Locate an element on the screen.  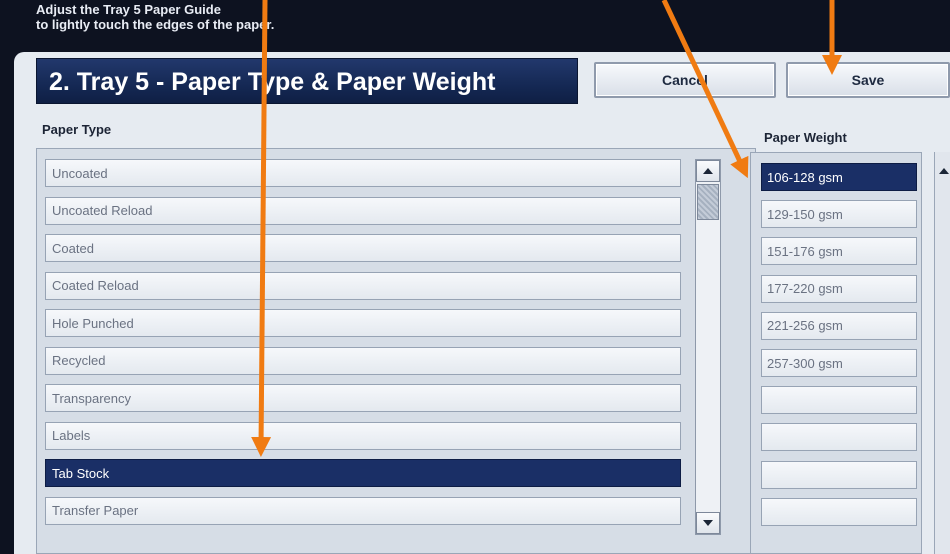
paper-weight-item: 151-176 gsm is located at coordinates (839, 251).